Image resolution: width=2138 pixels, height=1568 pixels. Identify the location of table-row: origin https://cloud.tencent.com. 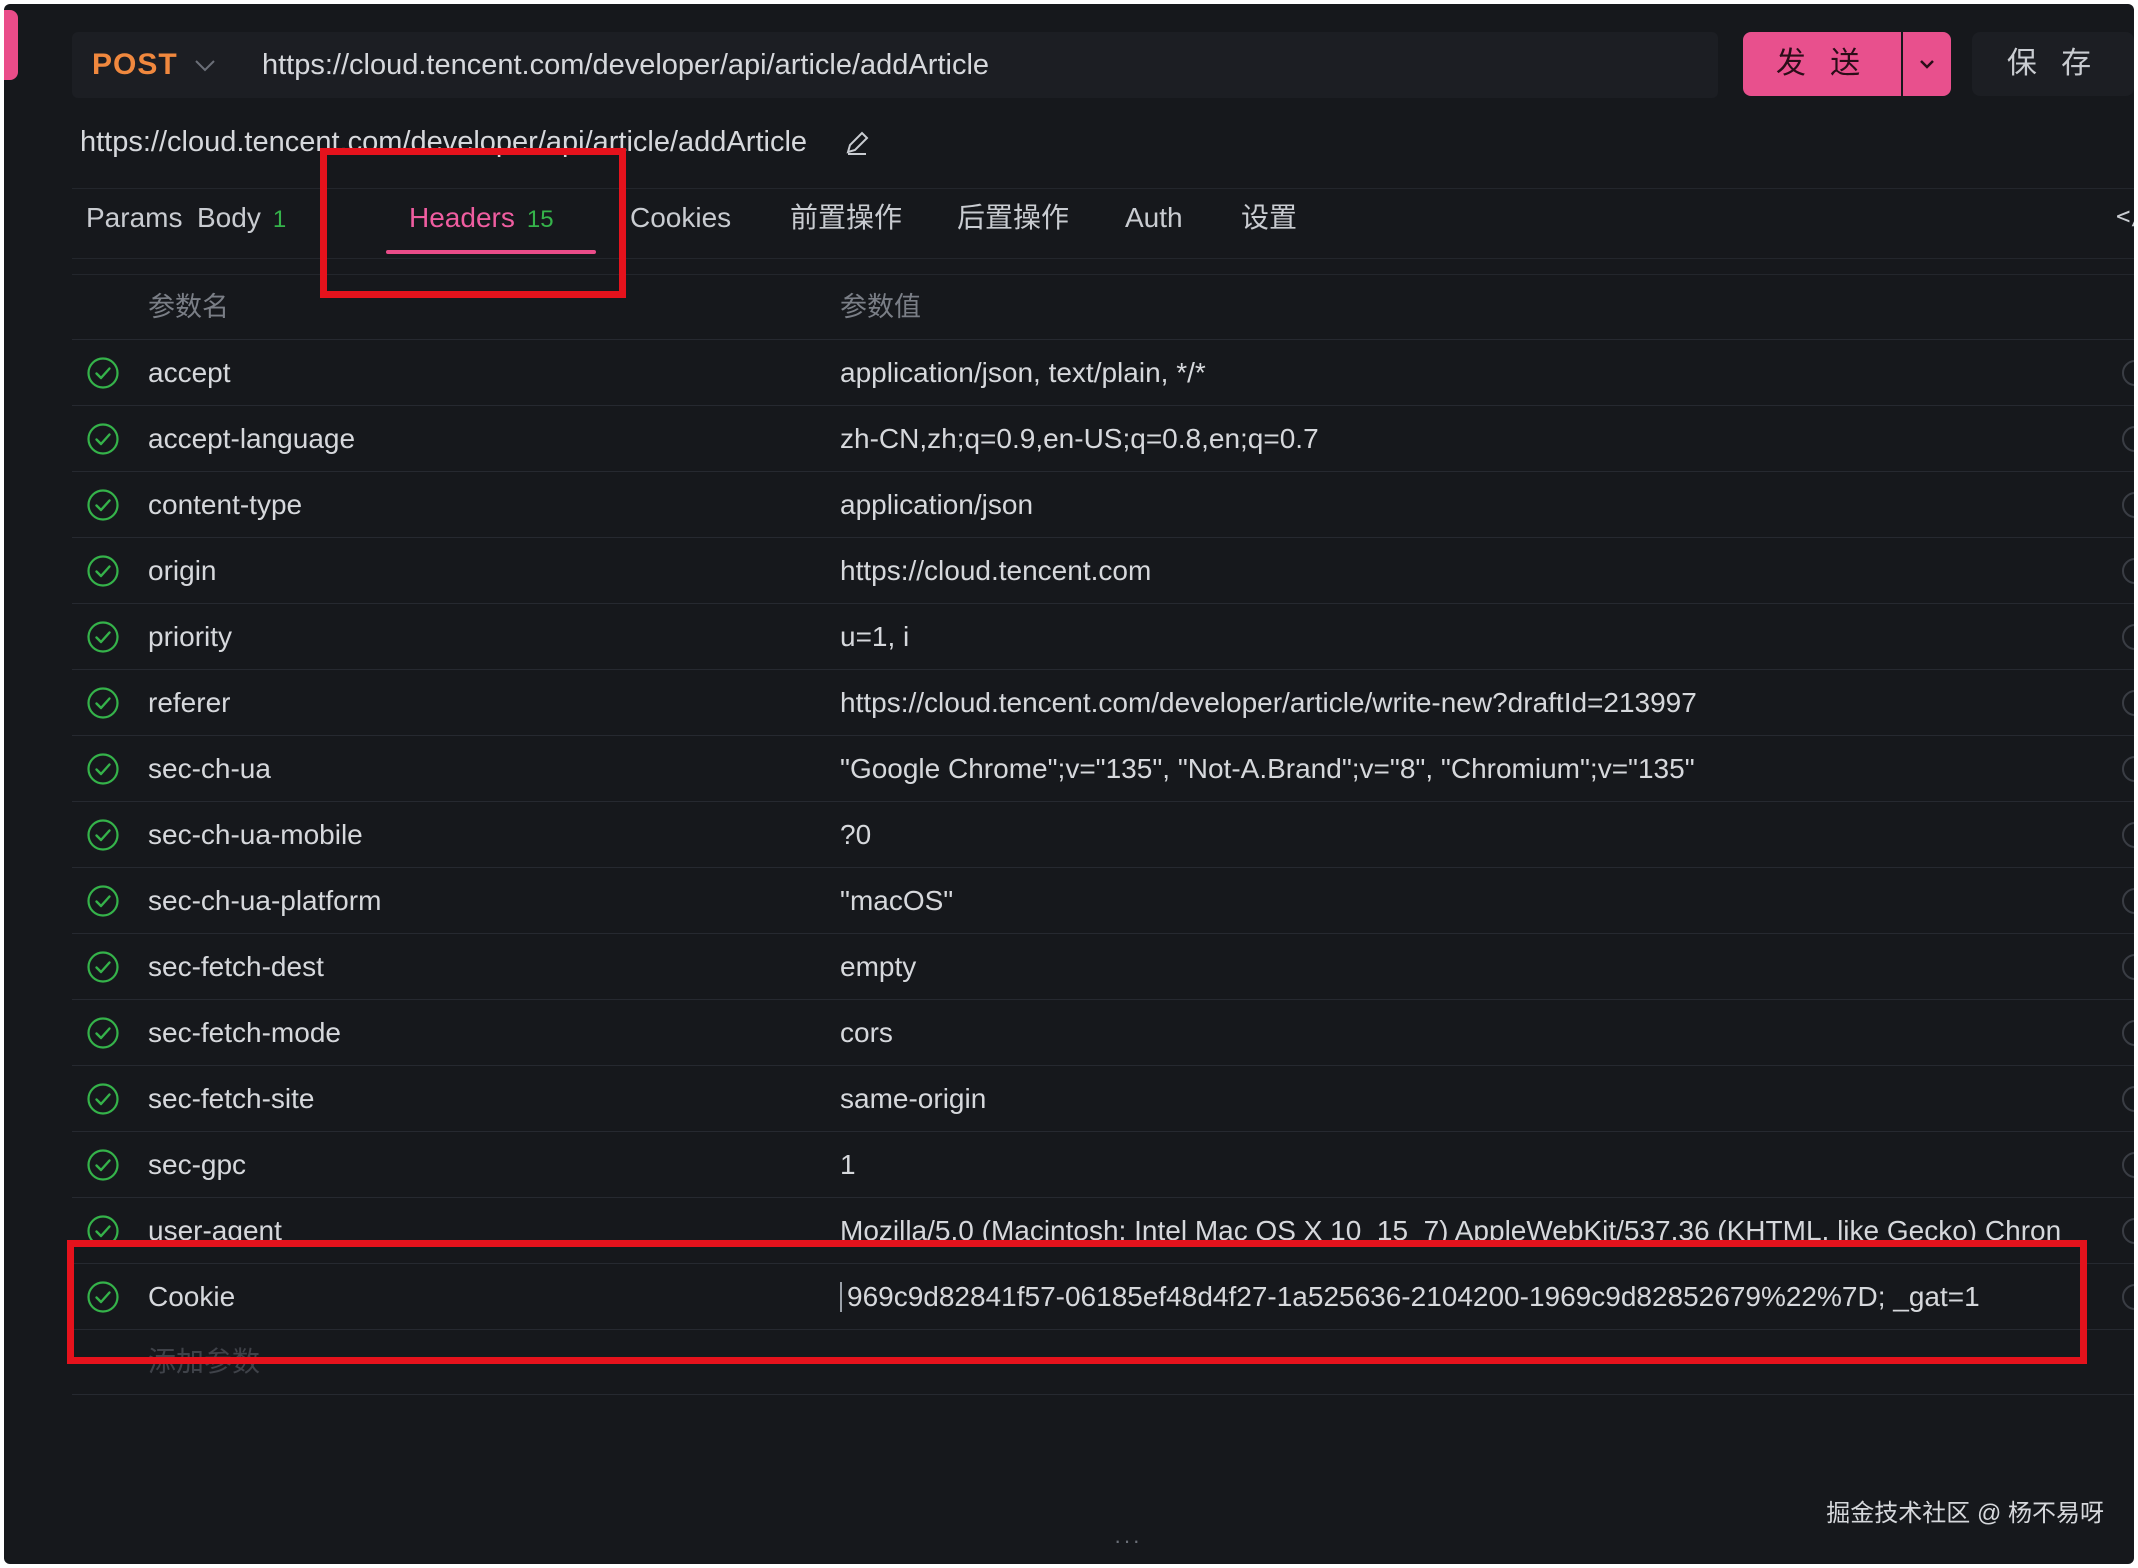
(1103, 571).